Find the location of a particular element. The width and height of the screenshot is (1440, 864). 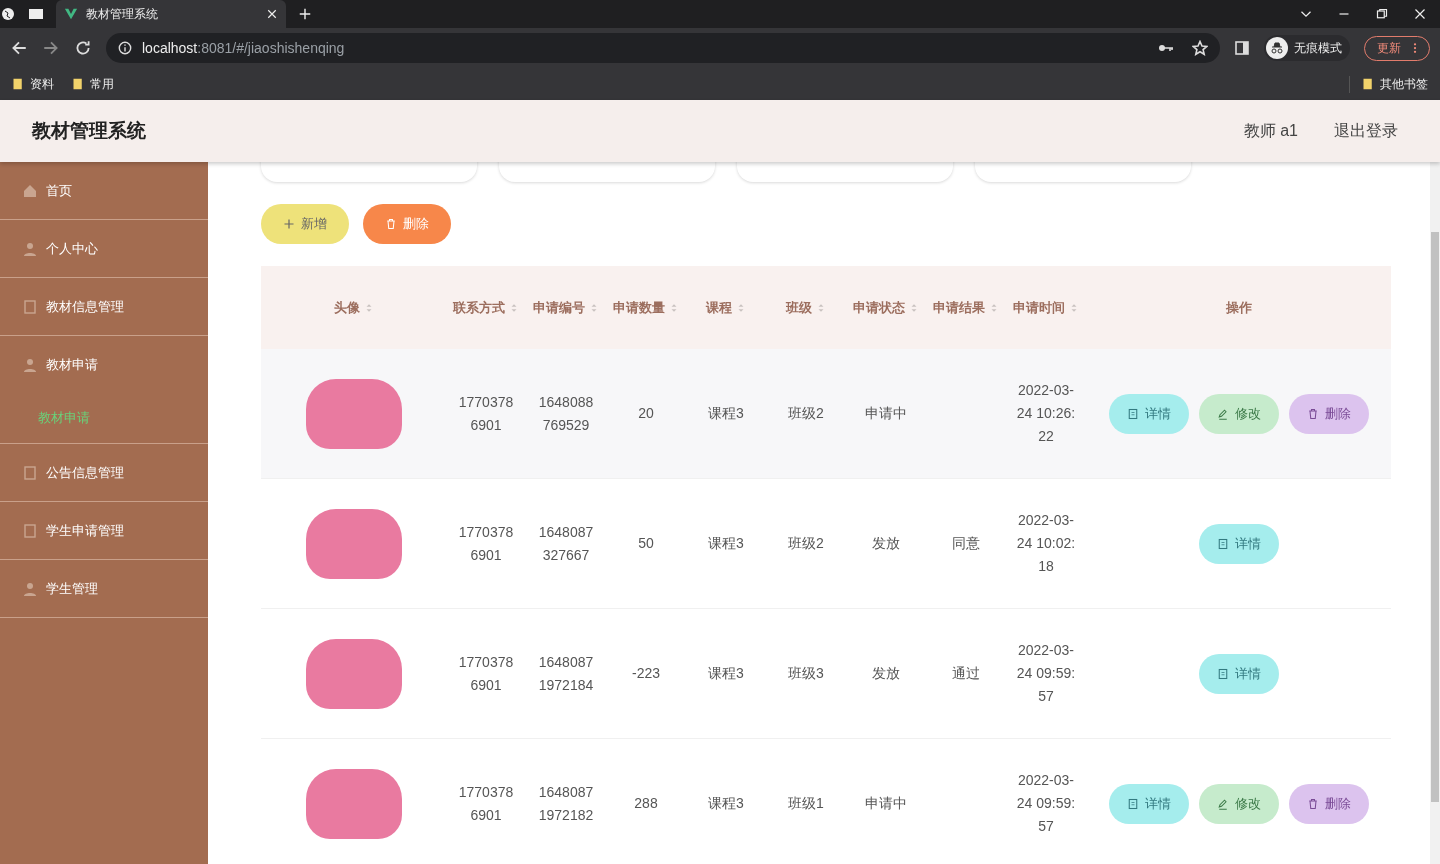

table-cell-text: 20 is located at coordinates (646, 413).